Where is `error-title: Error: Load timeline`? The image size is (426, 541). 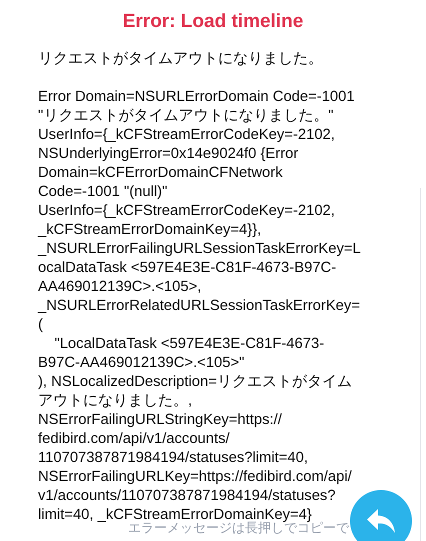
error-title: Error: Load timeline is located at coordinates (213, 22).